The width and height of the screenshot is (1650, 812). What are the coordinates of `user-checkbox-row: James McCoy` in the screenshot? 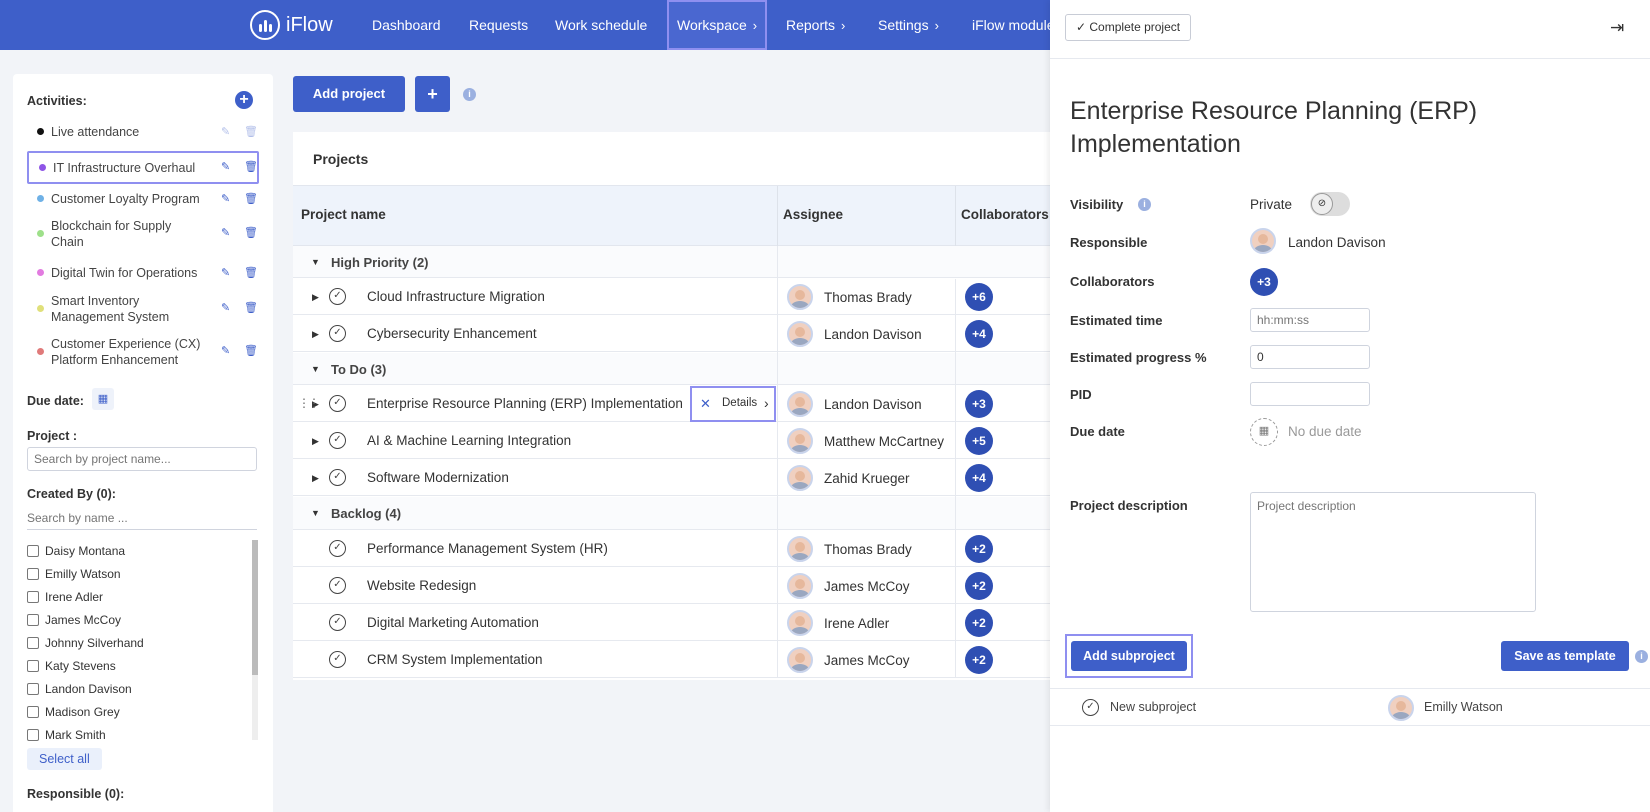 It's located at (74, 620).